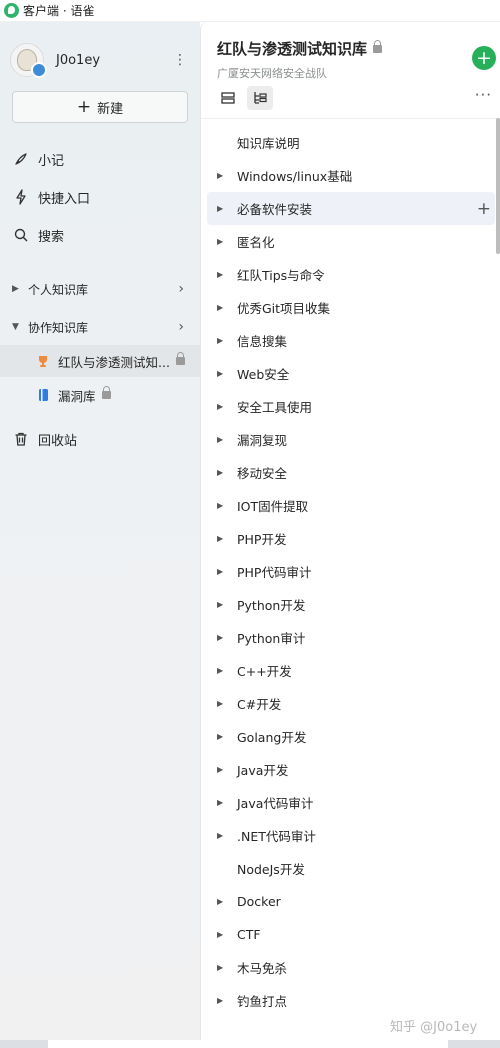 This screenshot has width=500, height=1048. What do you see at coordinates (264, 671) in the screenshot?
I see `toc-item-label: C++开发` at bounding box center [264, 671].